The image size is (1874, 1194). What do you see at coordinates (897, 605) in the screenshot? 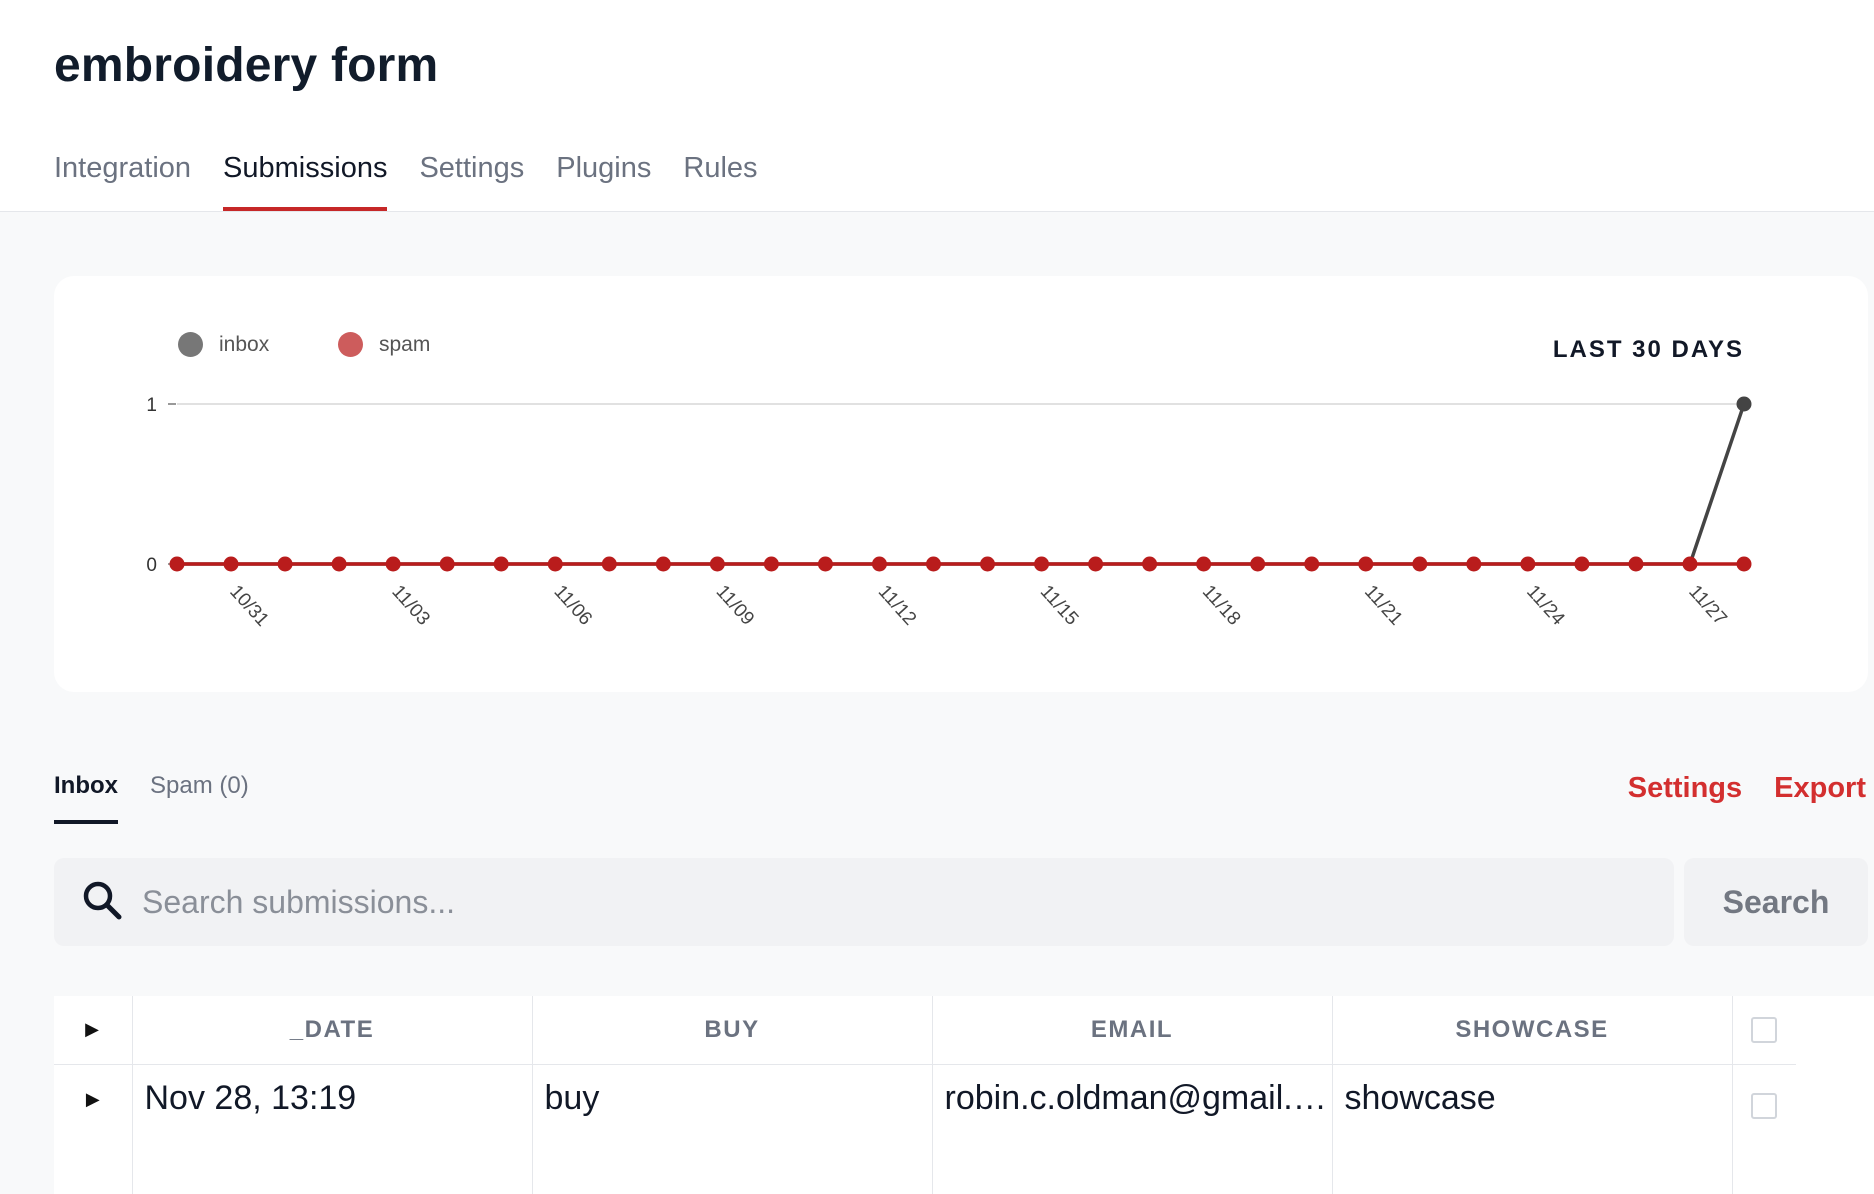
I see `x-tick-label: 11/12` at bounding box center [897, 605].